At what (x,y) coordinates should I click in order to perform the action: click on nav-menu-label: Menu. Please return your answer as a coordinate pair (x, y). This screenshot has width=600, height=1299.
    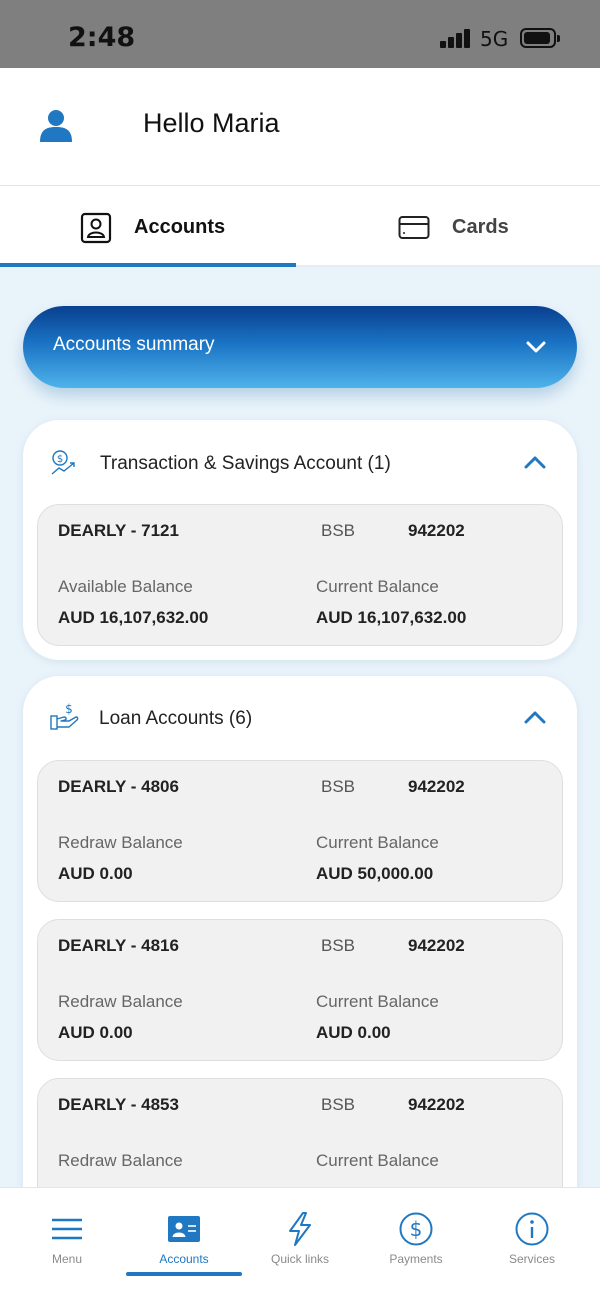
    Looking at the image, I should click on (67, 1259).